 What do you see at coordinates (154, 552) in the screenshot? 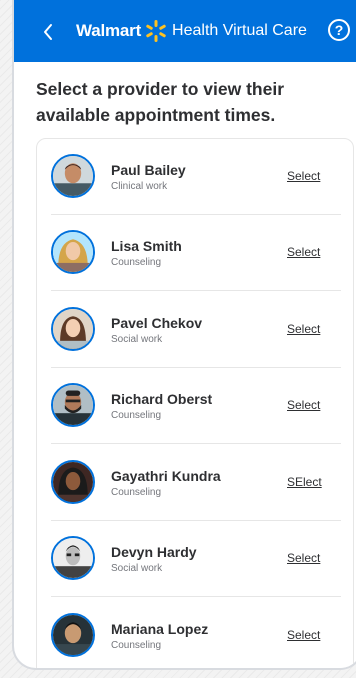
I see `provider-name: Devyn Hardy` at bounding box center [154, 552].